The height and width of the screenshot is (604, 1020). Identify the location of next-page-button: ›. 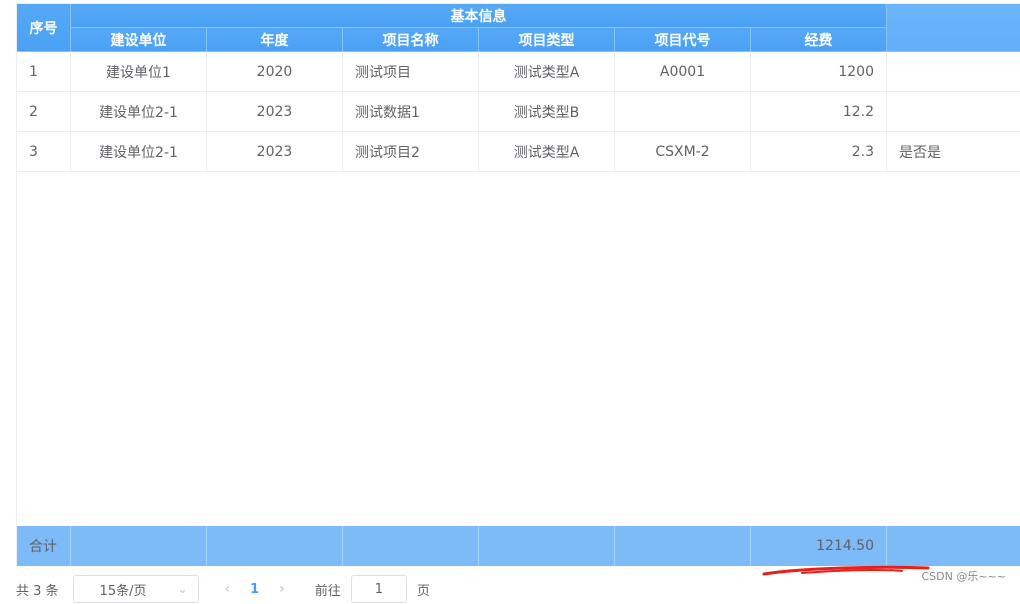
(282, 589).